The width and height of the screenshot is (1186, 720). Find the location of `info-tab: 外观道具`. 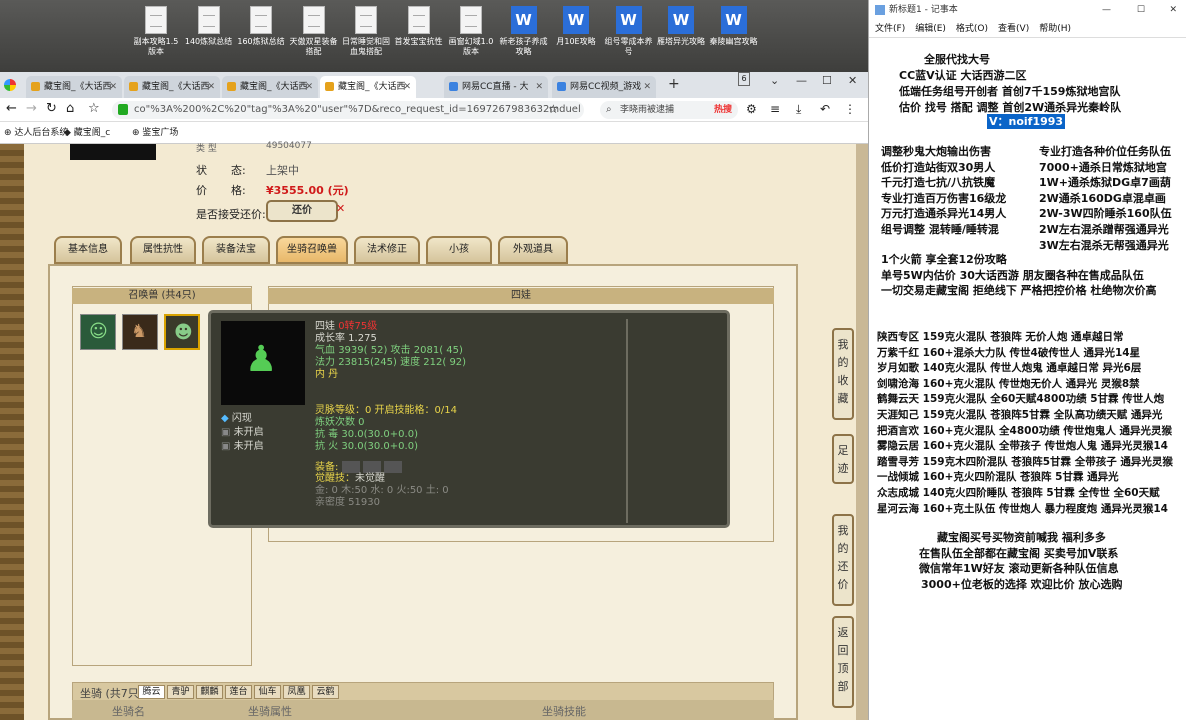

info-tab: 外观道具 is located at coordinates (533, 250).